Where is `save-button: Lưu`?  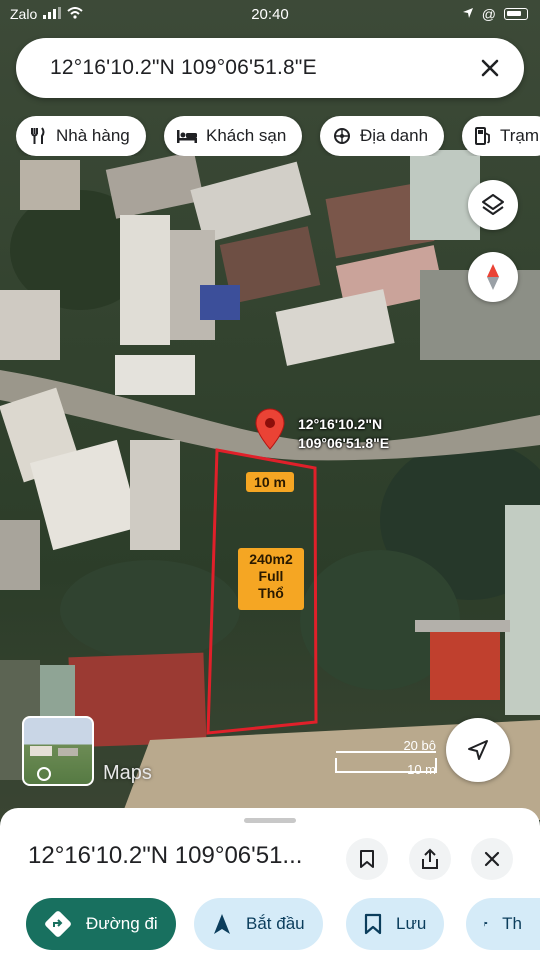
save-button: Lưu is located at coordinates (395, 924).